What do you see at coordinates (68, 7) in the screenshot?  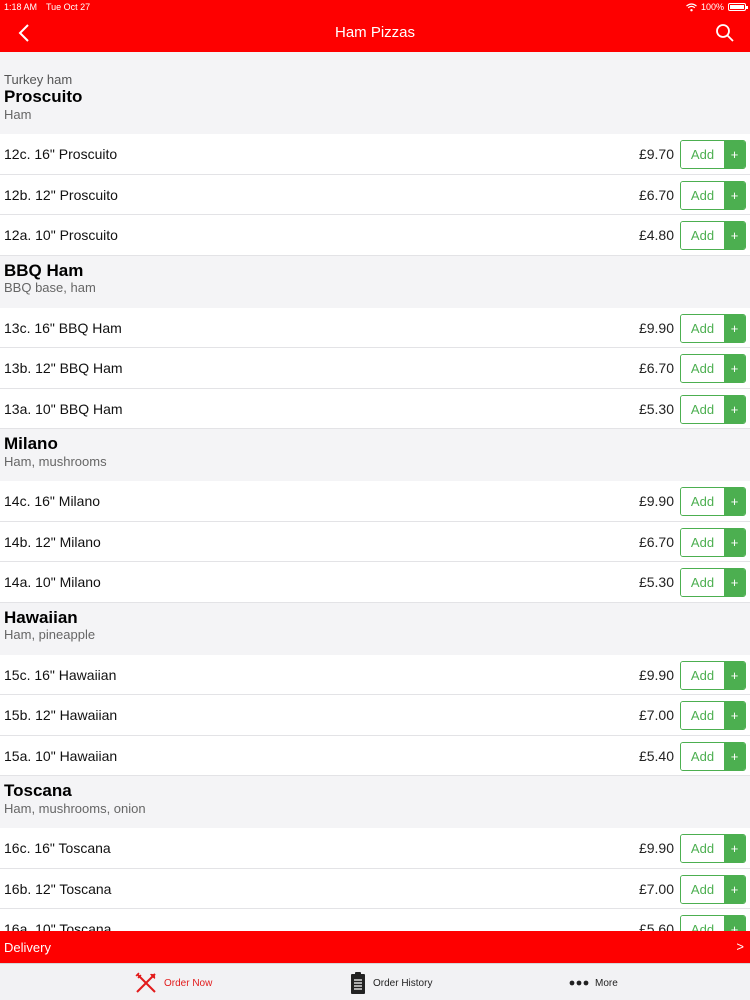 I see `status-date: Tue Oct 27` at bounding box center [68, 7].